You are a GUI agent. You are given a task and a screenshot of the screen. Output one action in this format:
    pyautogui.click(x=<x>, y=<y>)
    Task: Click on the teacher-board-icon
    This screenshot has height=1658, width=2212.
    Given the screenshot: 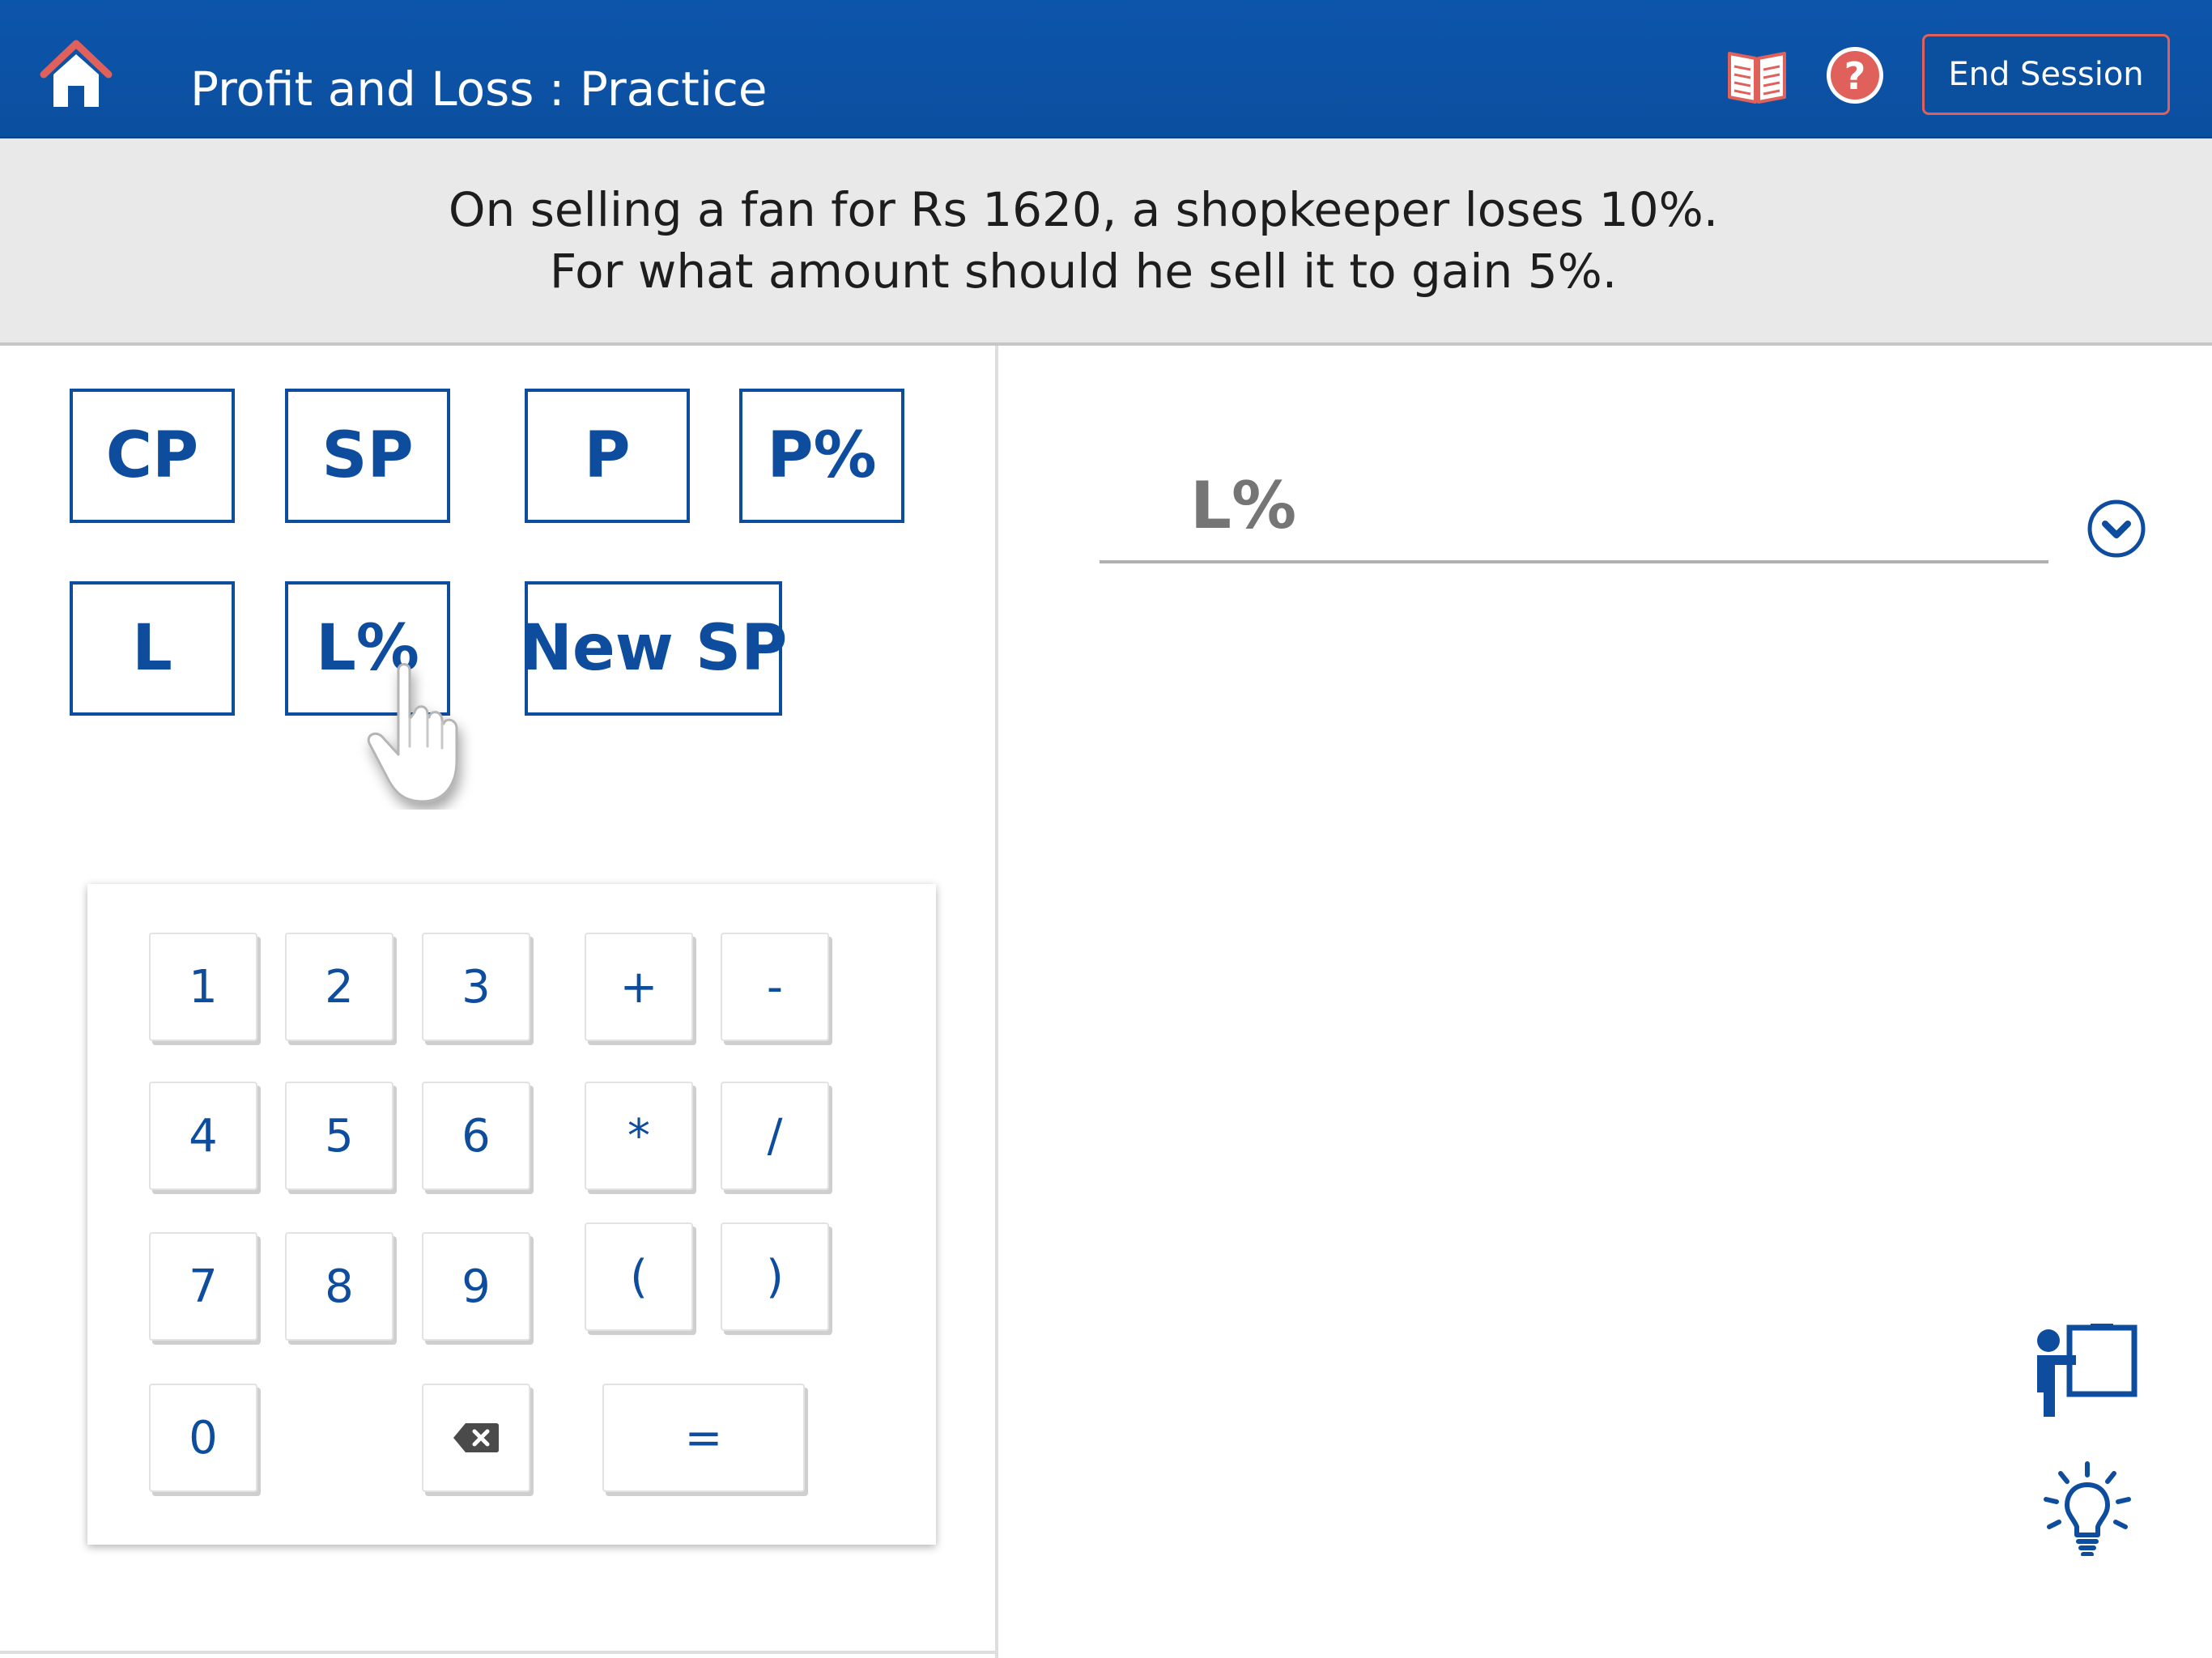 What is the action you would take?
    pyautogui.click(x=2087, y=1370)
    